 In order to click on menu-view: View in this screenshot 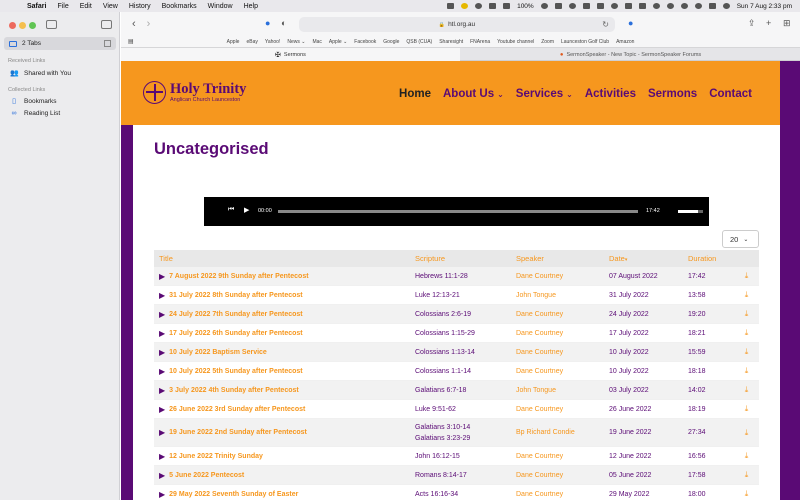, I will do `click(110, 6)`.